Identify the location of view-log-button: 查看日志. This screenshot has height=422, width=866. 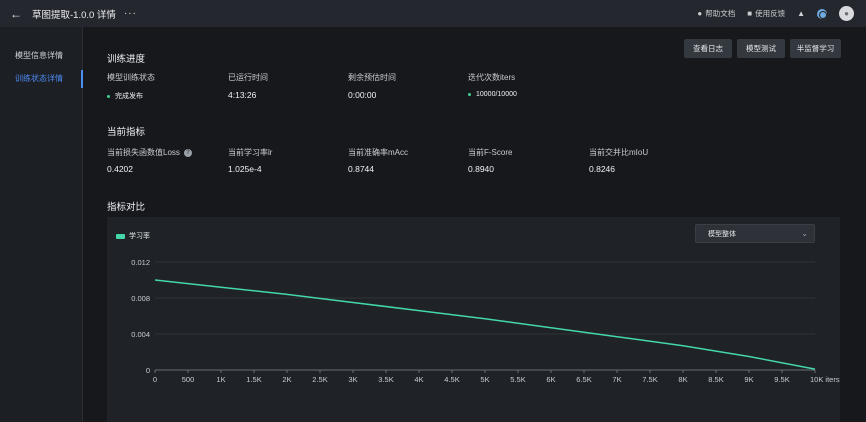
(708, 48).